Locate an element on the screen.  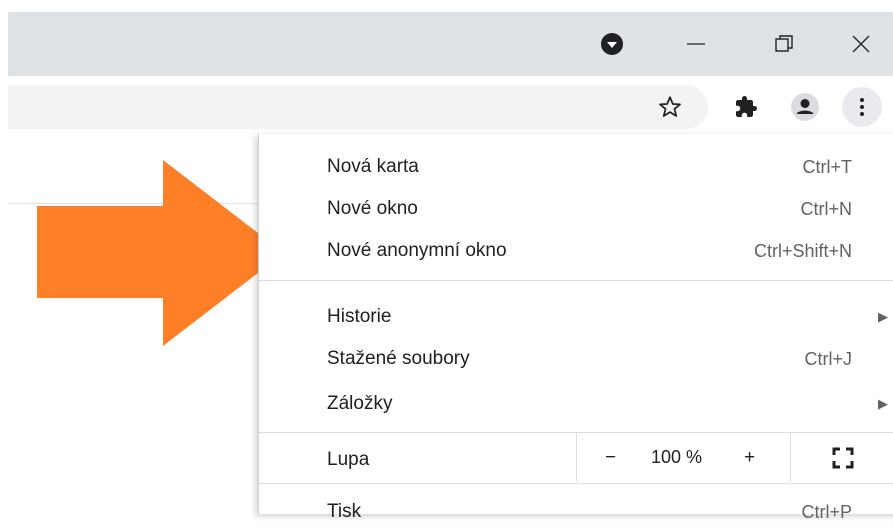
minimize-icon is located at coordinates (696, 44).